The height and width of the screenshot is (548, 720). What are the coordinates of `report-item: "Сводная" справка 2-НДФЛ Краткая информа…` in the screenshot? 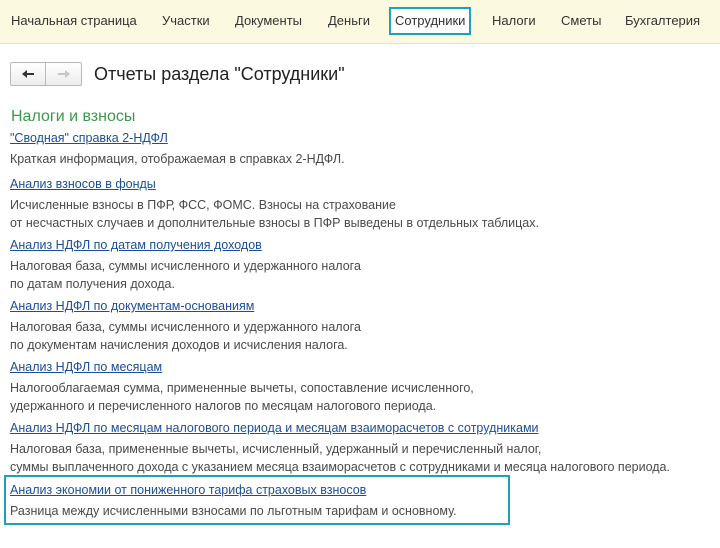 It's located at (363, 148).